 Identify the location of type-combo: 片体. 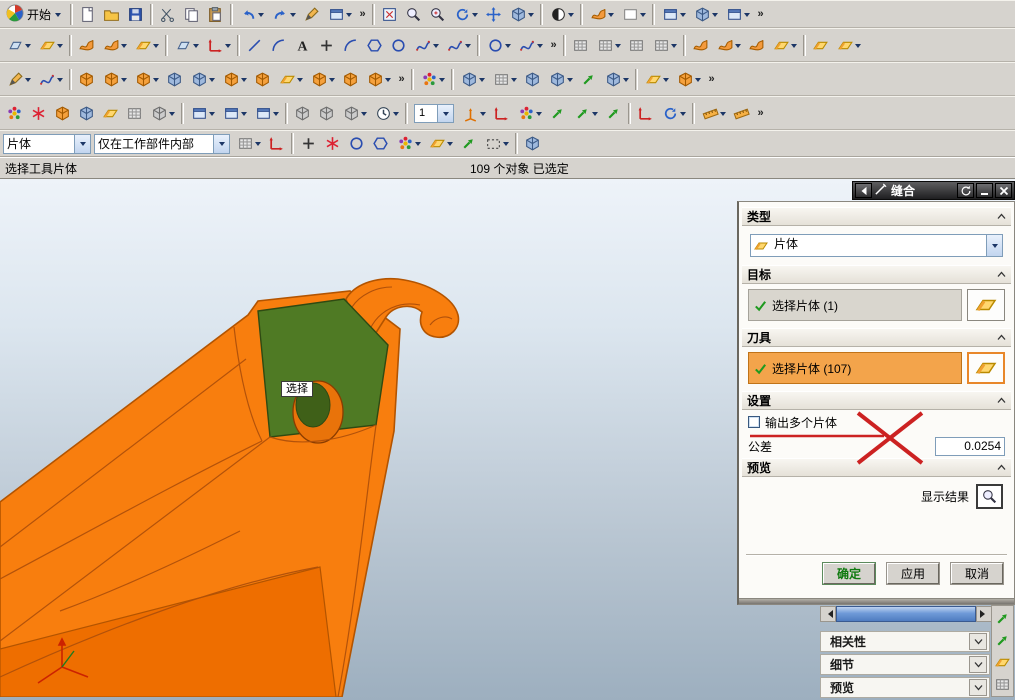
(876, 245).